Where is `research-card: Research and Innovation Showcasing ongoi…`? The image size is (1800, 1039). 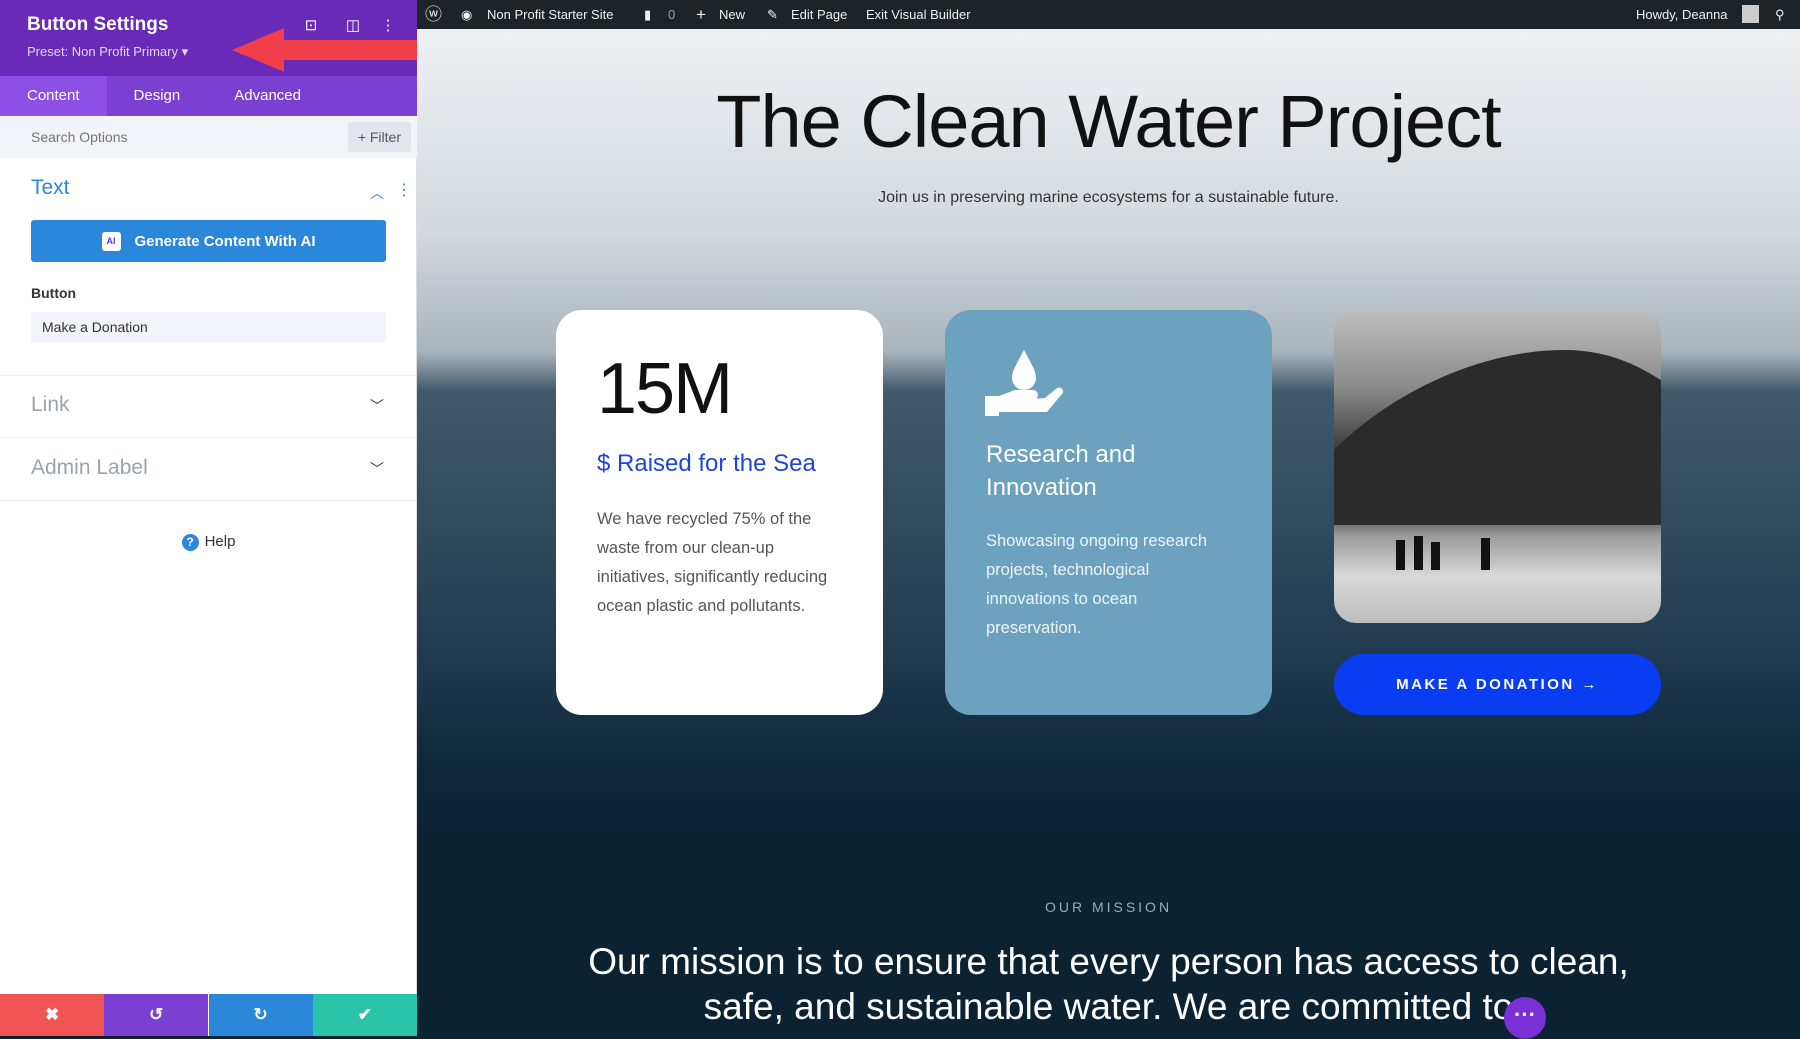 research-card: Research and Innovation Showcasing ongoi… is located at coordinates (1108, 512).